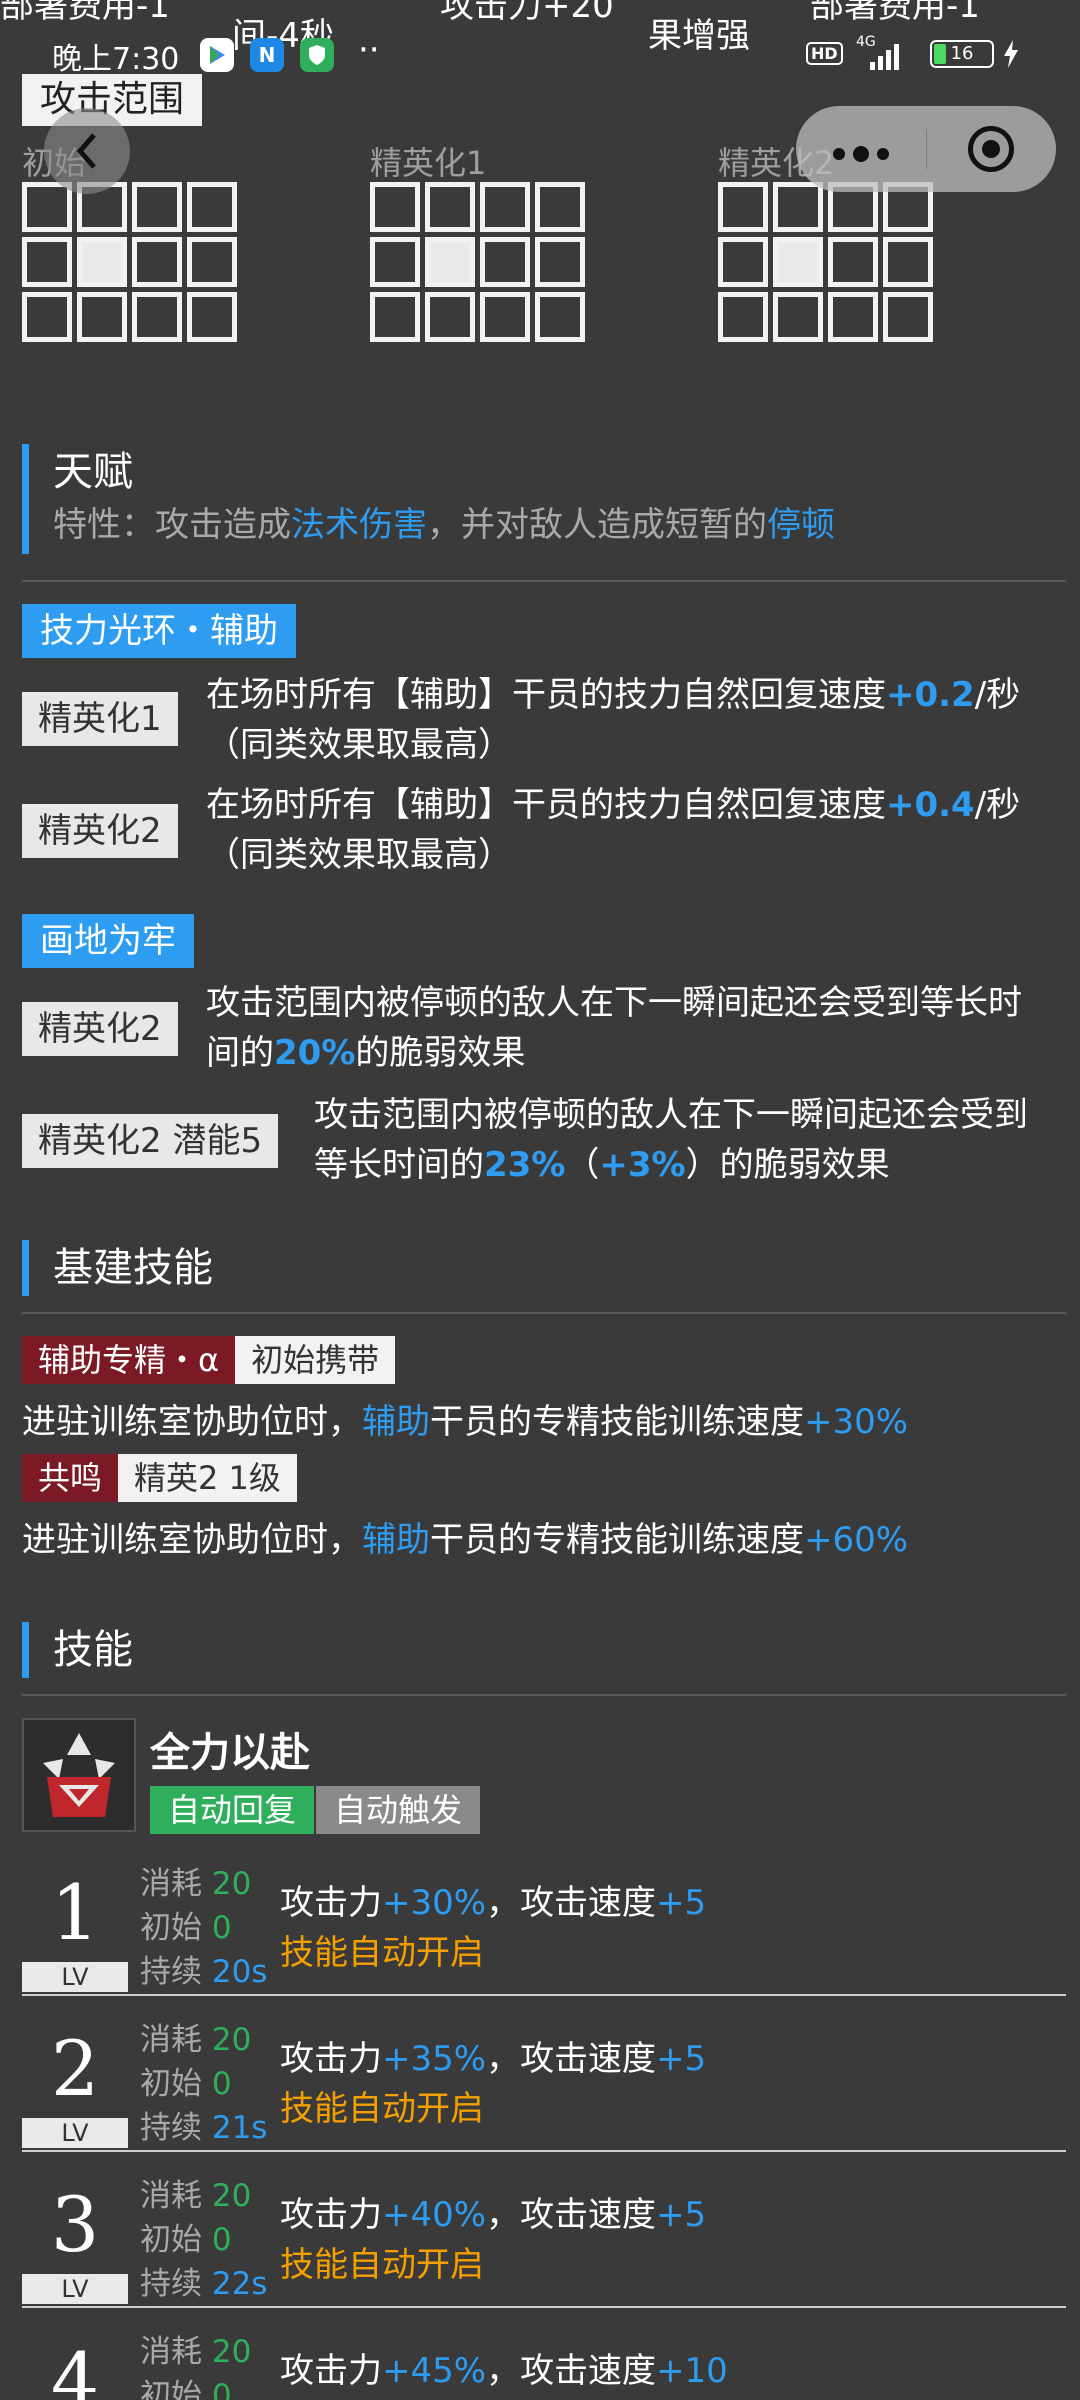 This screenshot has height=2400, width=1080. I want to click on cut-text-4: 果增强, so click(699, 36).